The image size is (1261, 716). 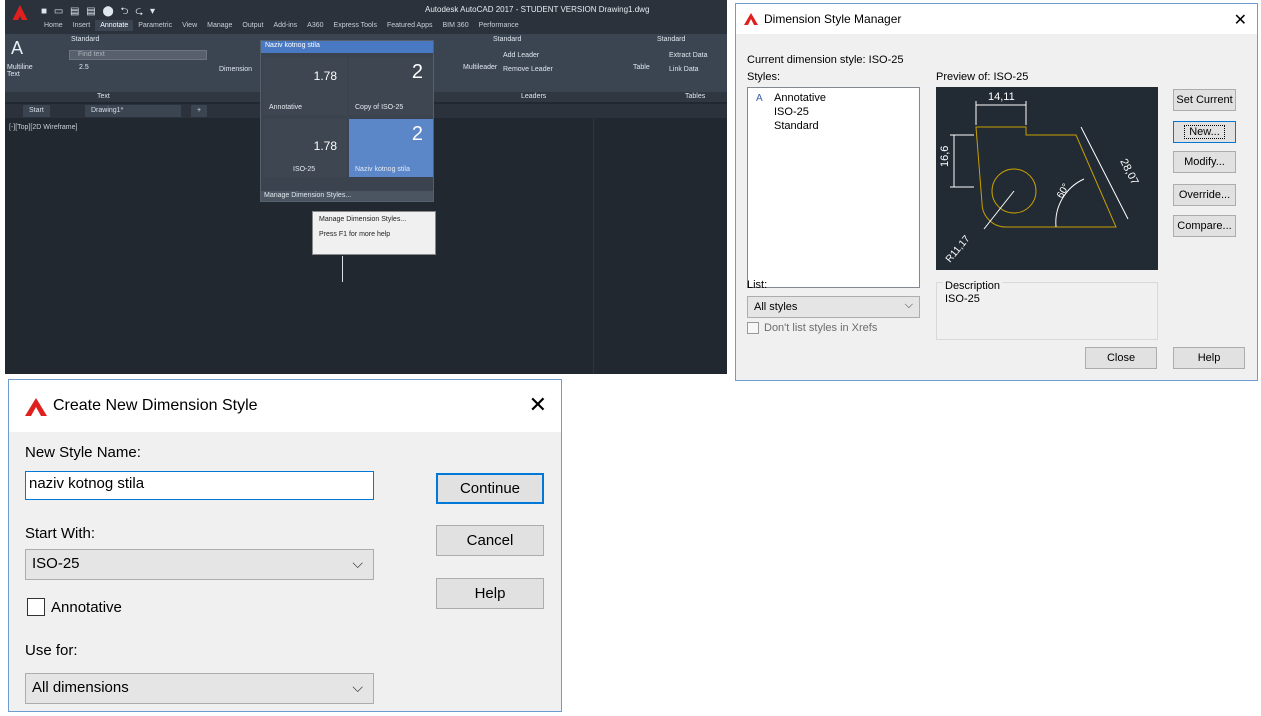 I want to click on preview-dim-width: 14,11, so click(x=1001, y=97).